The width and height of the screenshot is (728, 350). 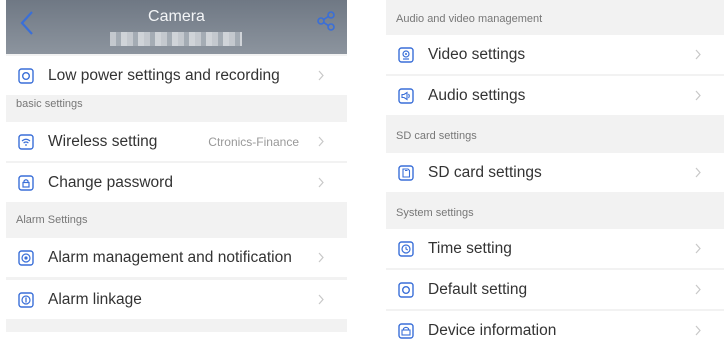 What do you see at coordinates (555, 248) in the screenshot?
I see `time-setting-row: Time setting` at bounding box center [555, 248].